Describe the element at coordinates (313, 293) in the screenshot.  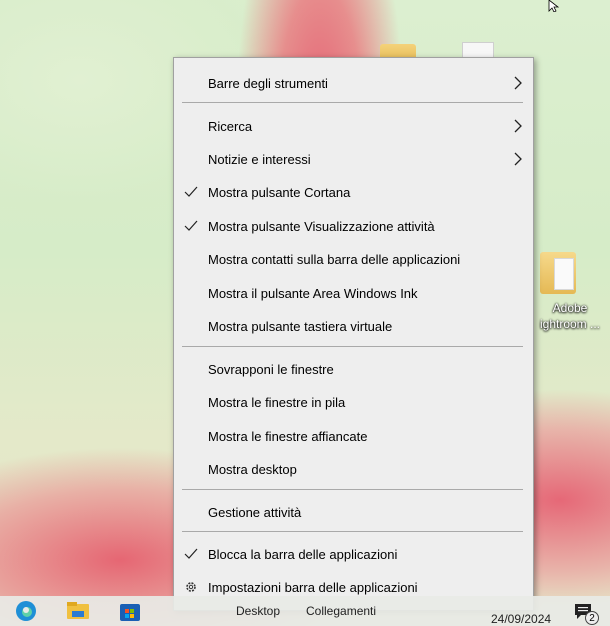
I see `menu-item-label: Mostra il pulsante Area Windows Ink` at that location.